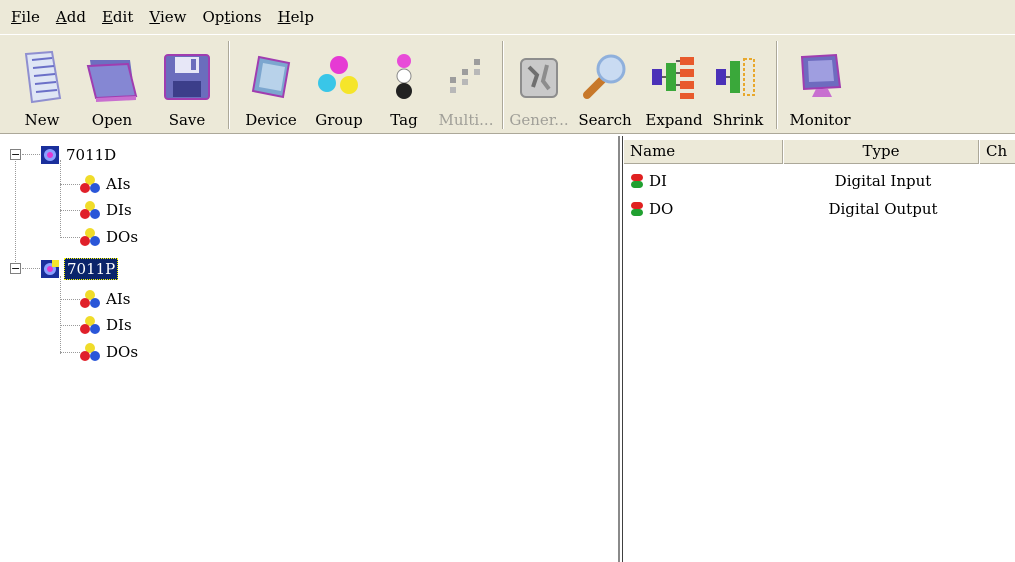 Image resolution: width=1015 pixels, height=562 pixels. Describe the element at coordinates (539, 77) in the screenshot. I see `generate-tools-icon` at that location.